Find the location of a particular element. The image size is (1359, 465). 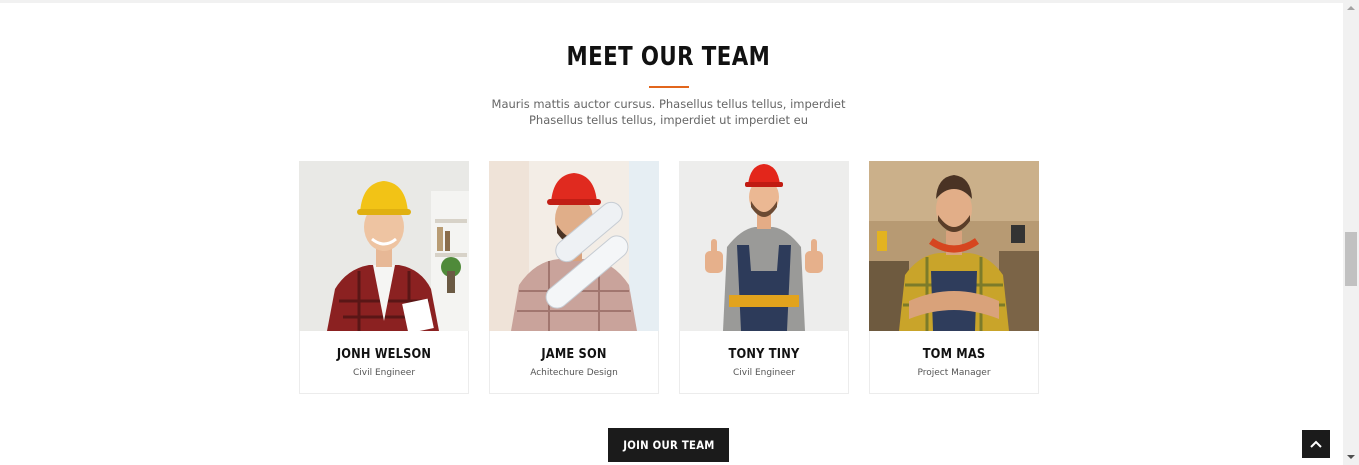

scroll-down-button is located at coordinates (1351, 457).